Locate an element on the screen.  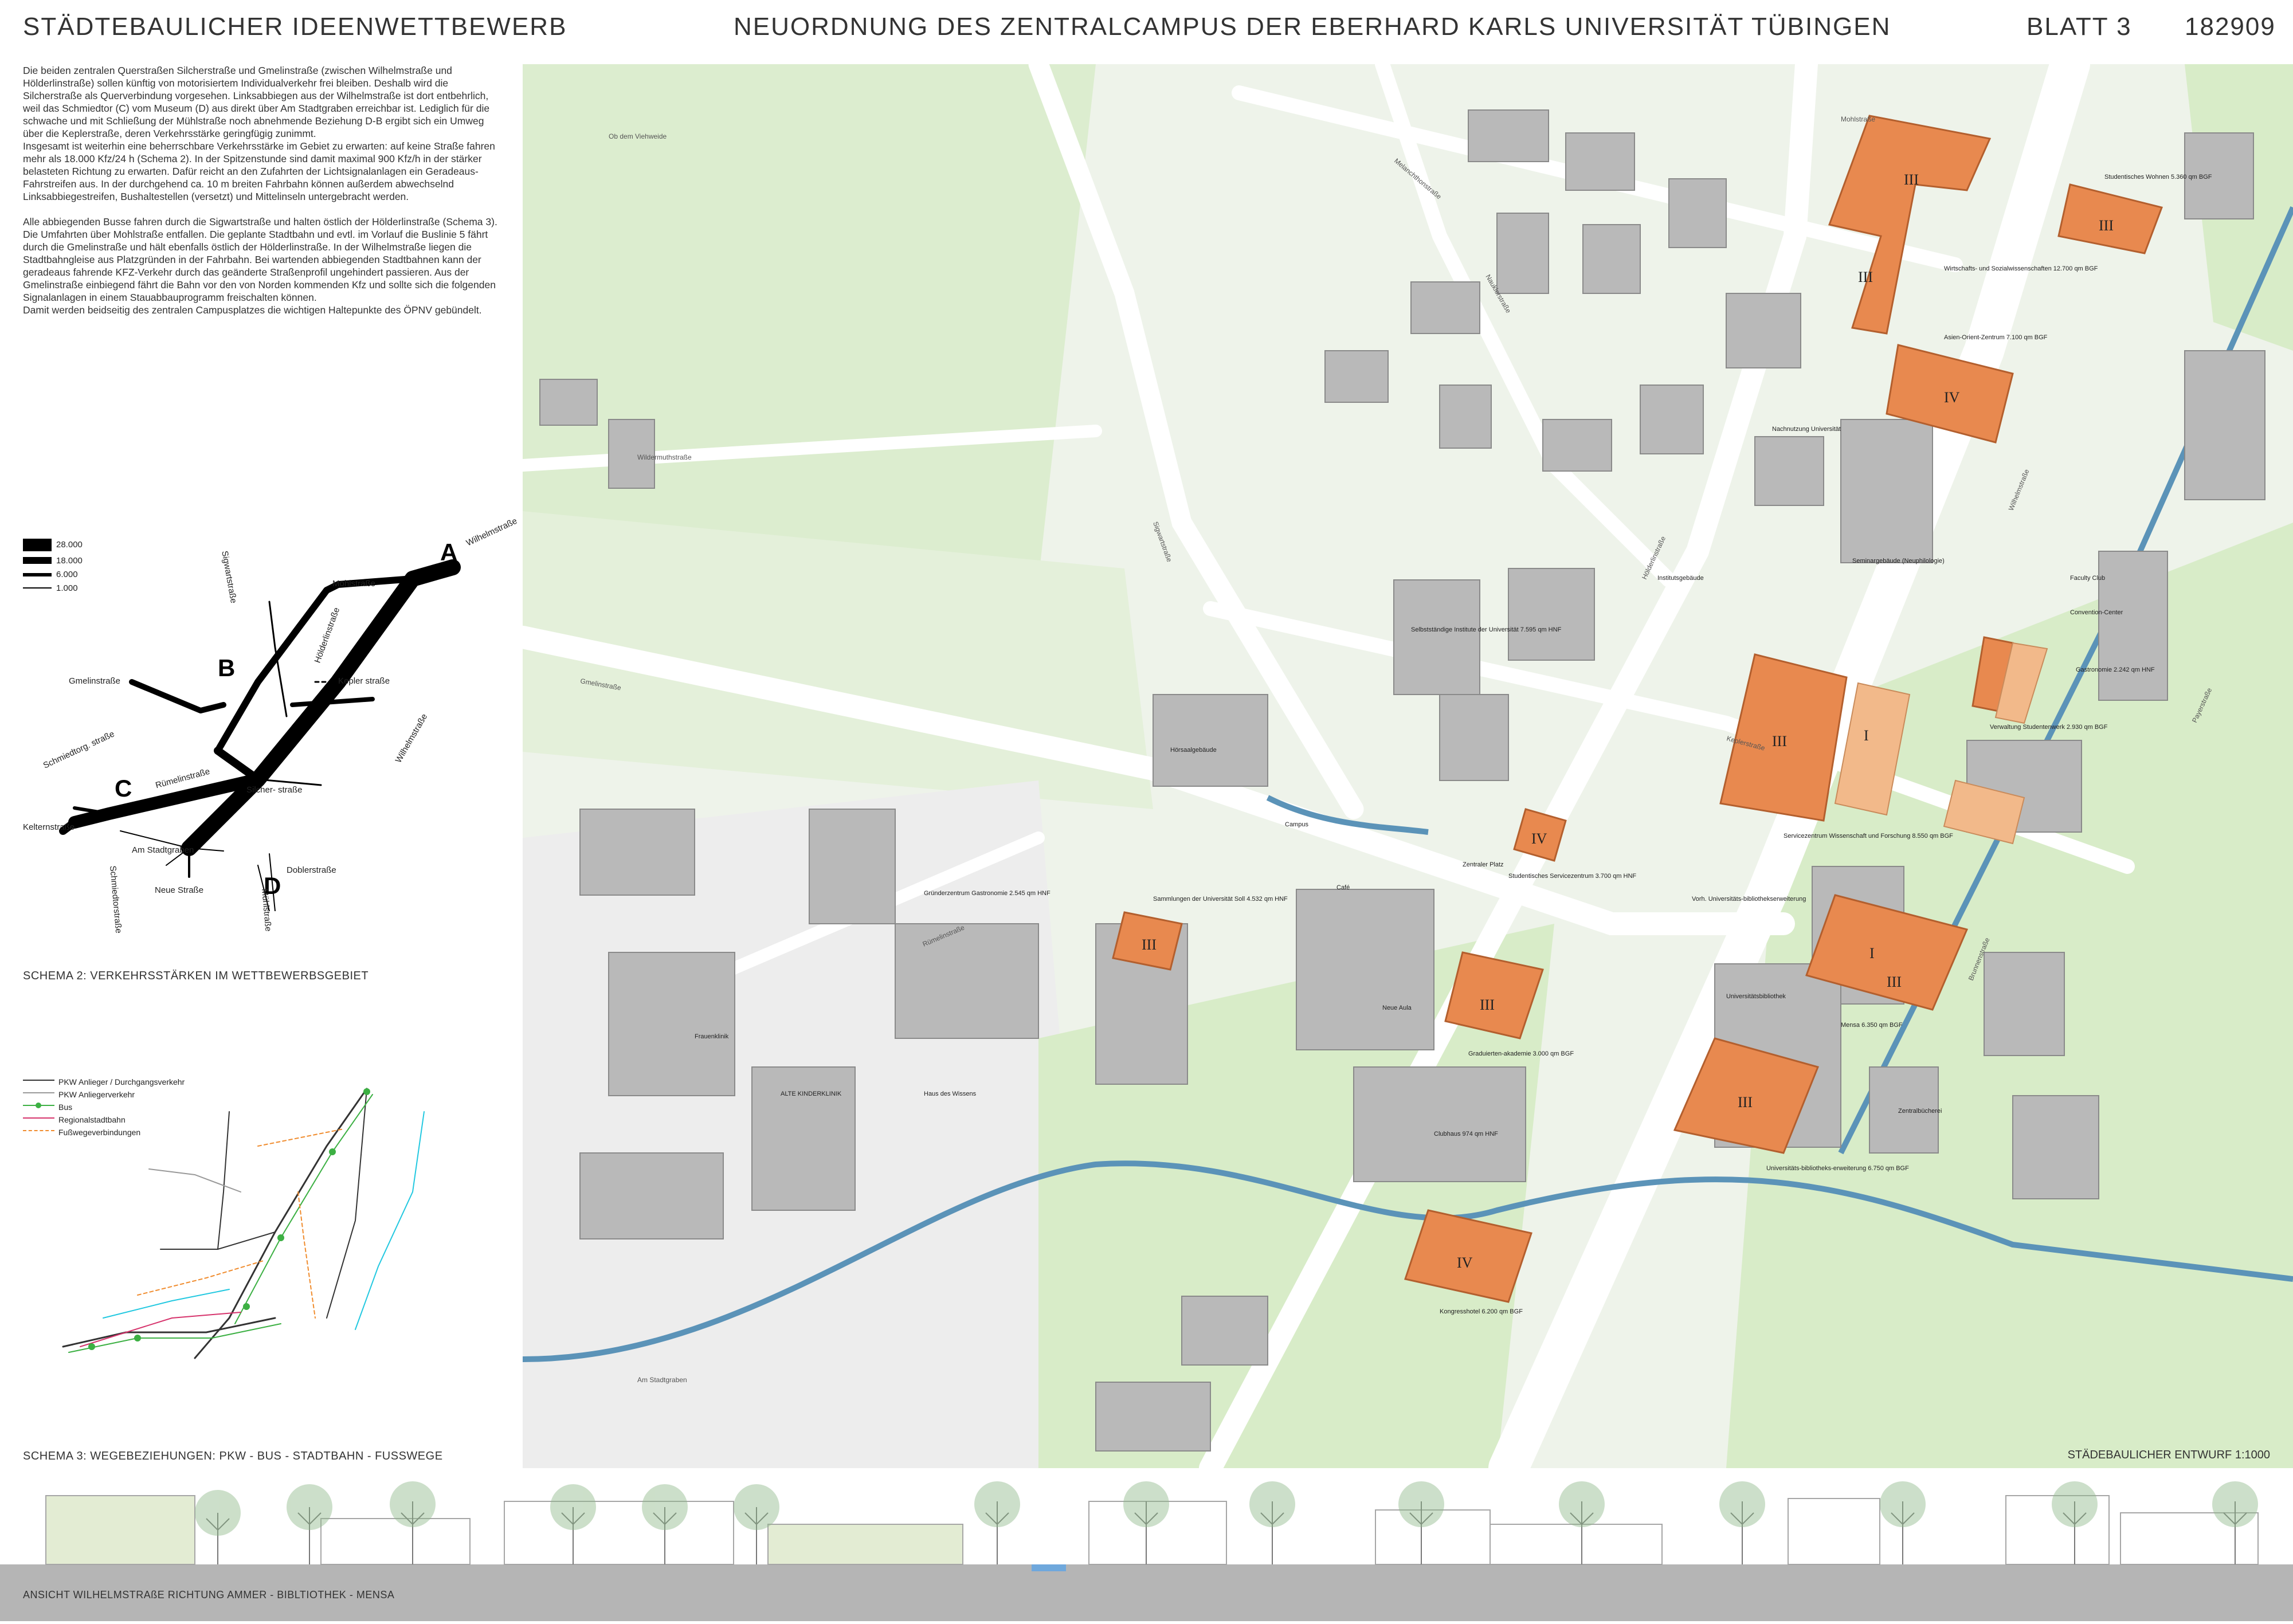
label-kongresshotel: Kongresshotel 6.200 qm BGF is located at coordinates (1482, 1311).